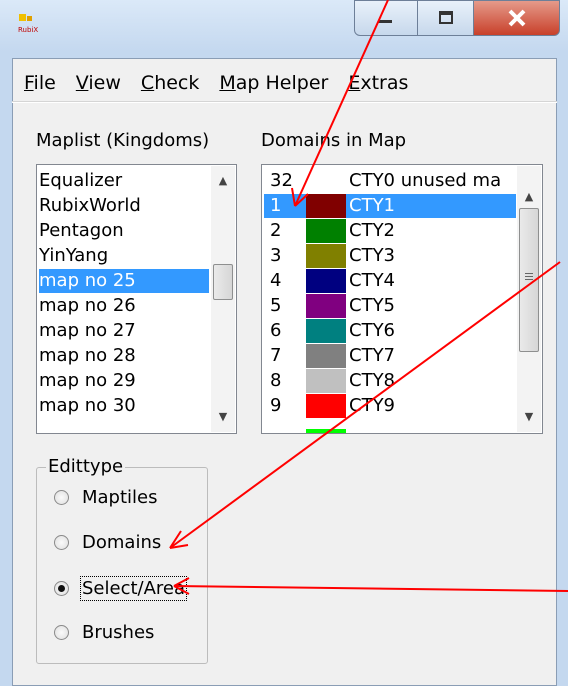 This screenshot has height=686, width=568. I want to click on maplist-item: Equalizer, so click(80, 181).